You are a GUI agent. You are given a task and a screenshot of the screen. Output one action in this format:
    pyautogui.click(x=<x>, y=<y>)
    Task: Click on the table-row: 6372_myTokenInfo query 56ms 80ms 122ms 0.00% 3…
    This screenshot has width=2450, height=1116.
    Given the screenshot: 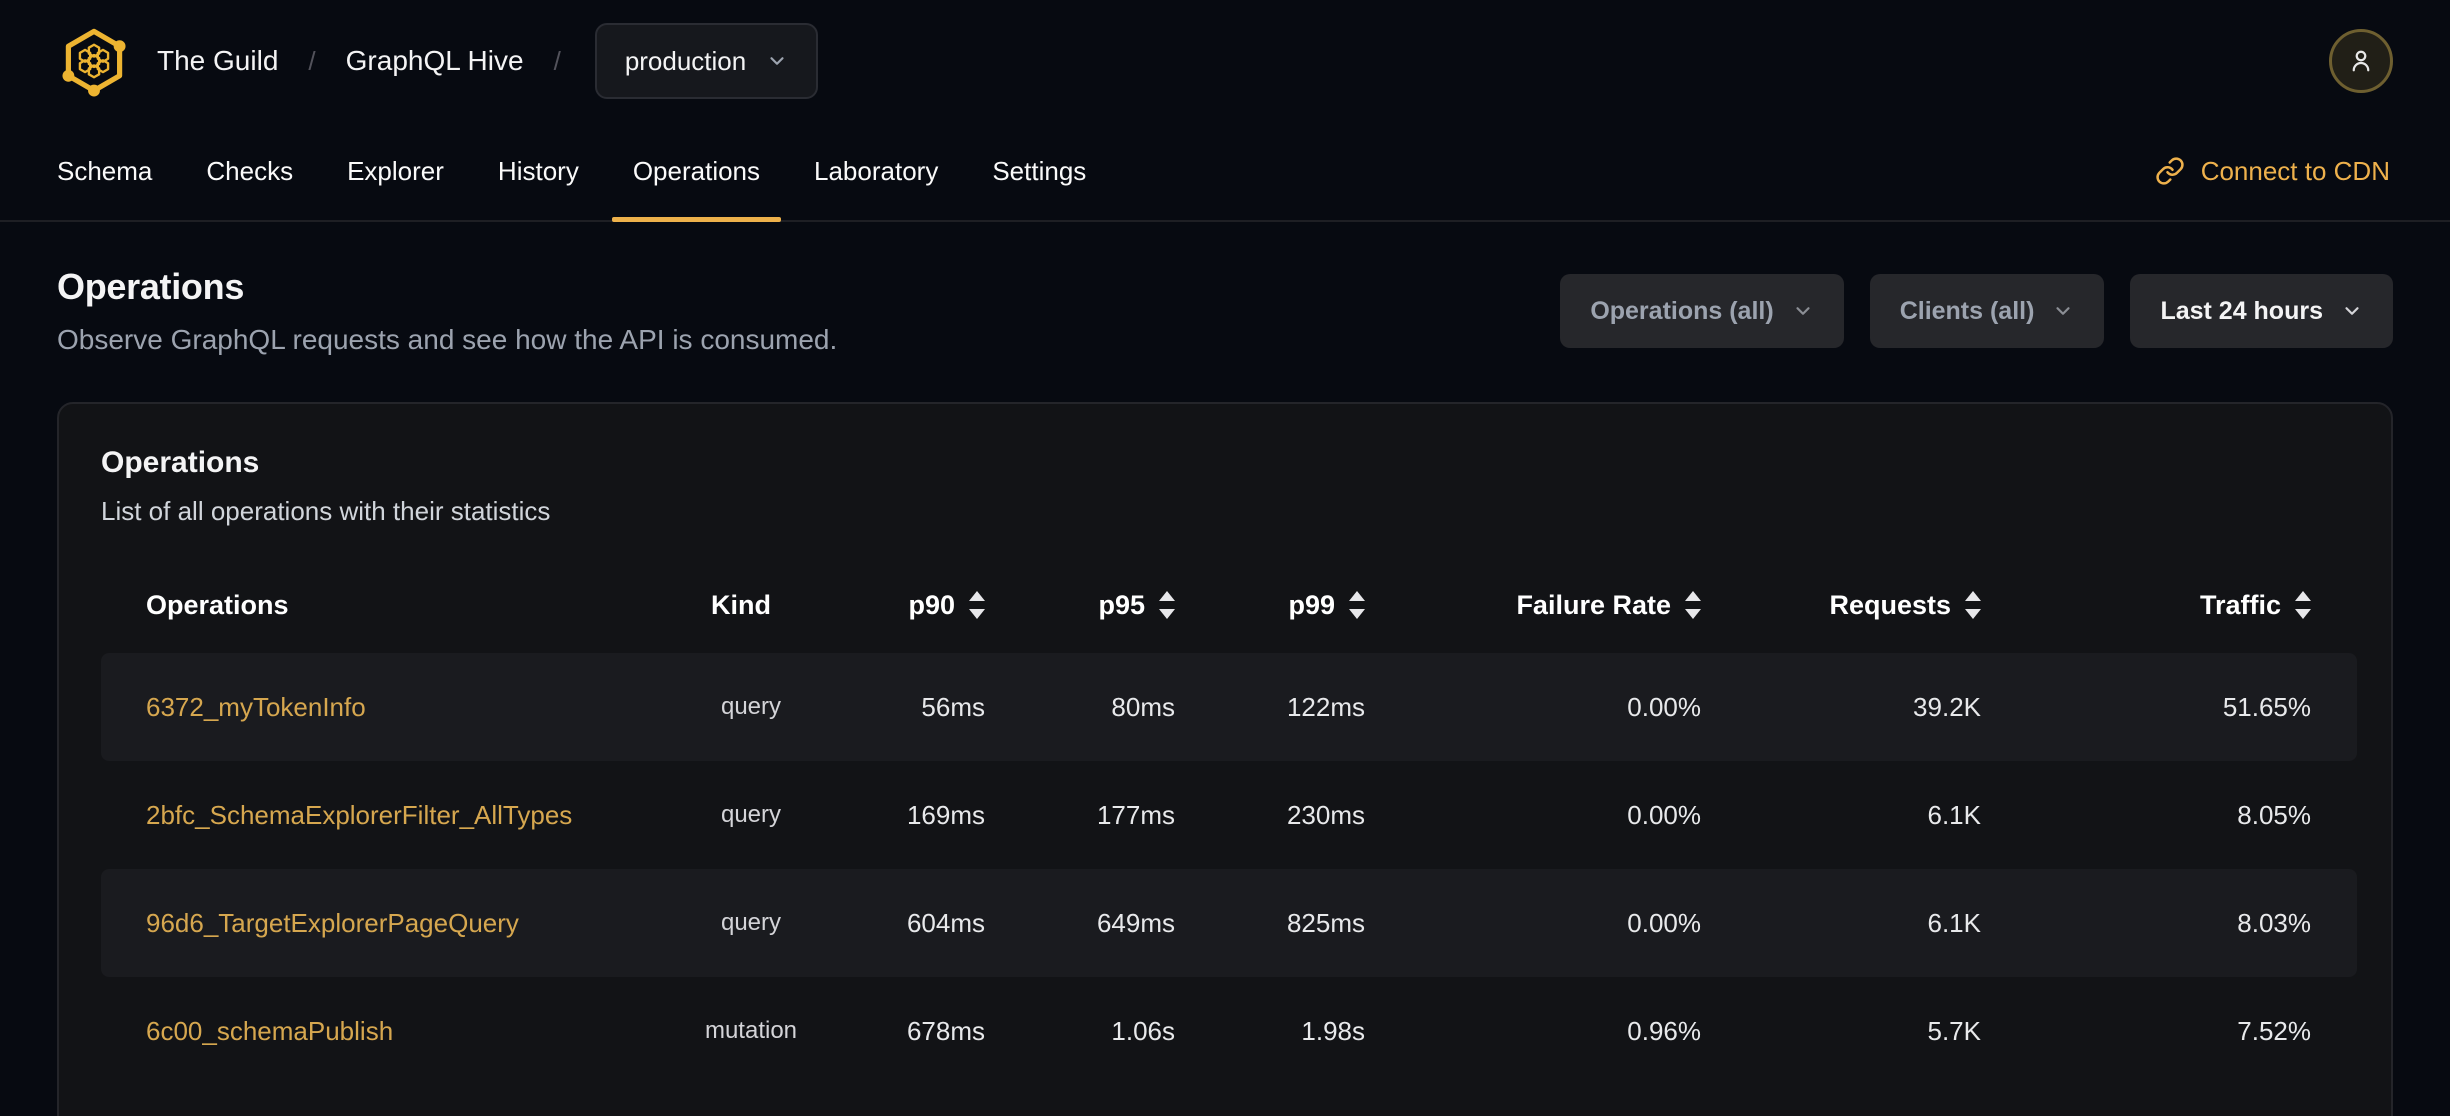 What is the action you would take?
    pyautogui.click(x=1229, y=707)
    